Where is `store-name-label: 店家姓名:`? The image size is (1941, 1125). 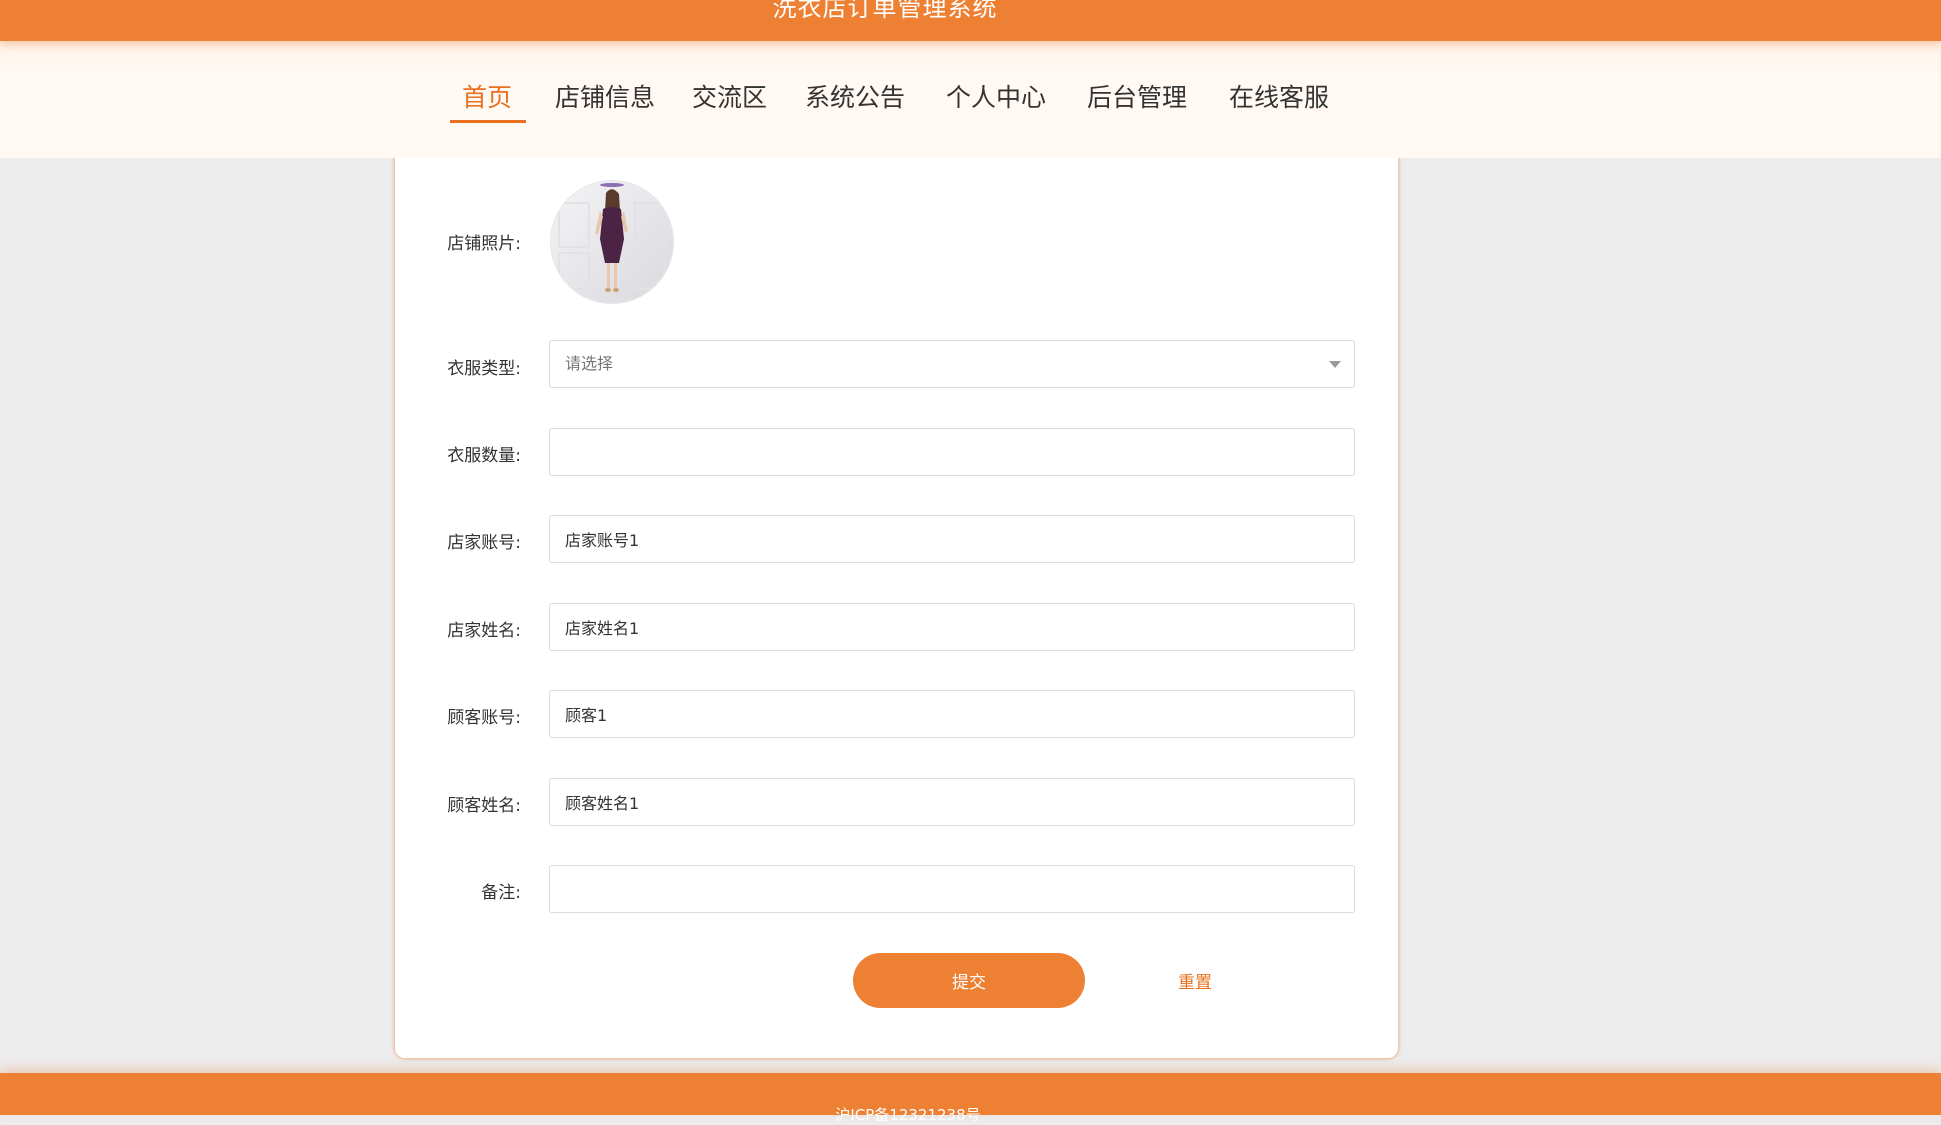 store-name-label: 店家姓名: is located at coordinates (484, 631).